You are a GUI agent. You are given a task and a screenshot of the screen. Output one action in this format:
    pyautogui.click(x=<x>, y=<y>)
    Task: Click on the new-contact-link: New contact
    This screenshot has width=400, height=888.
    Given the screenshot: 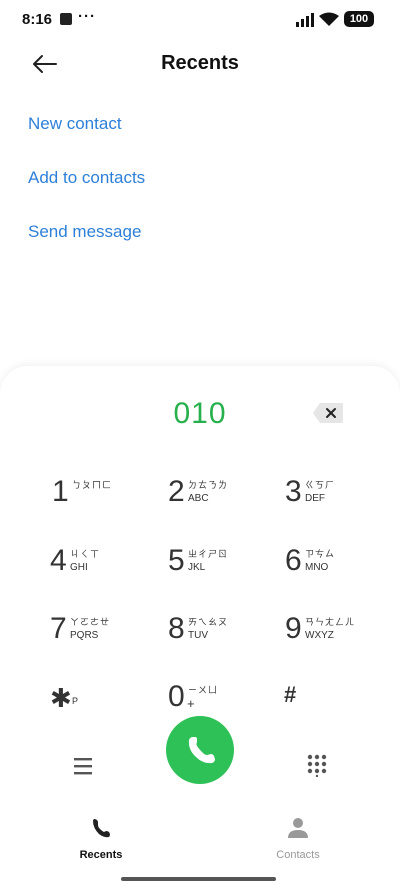 What is the action you would take?
    pyautogui.click(x=75, y=124)
    